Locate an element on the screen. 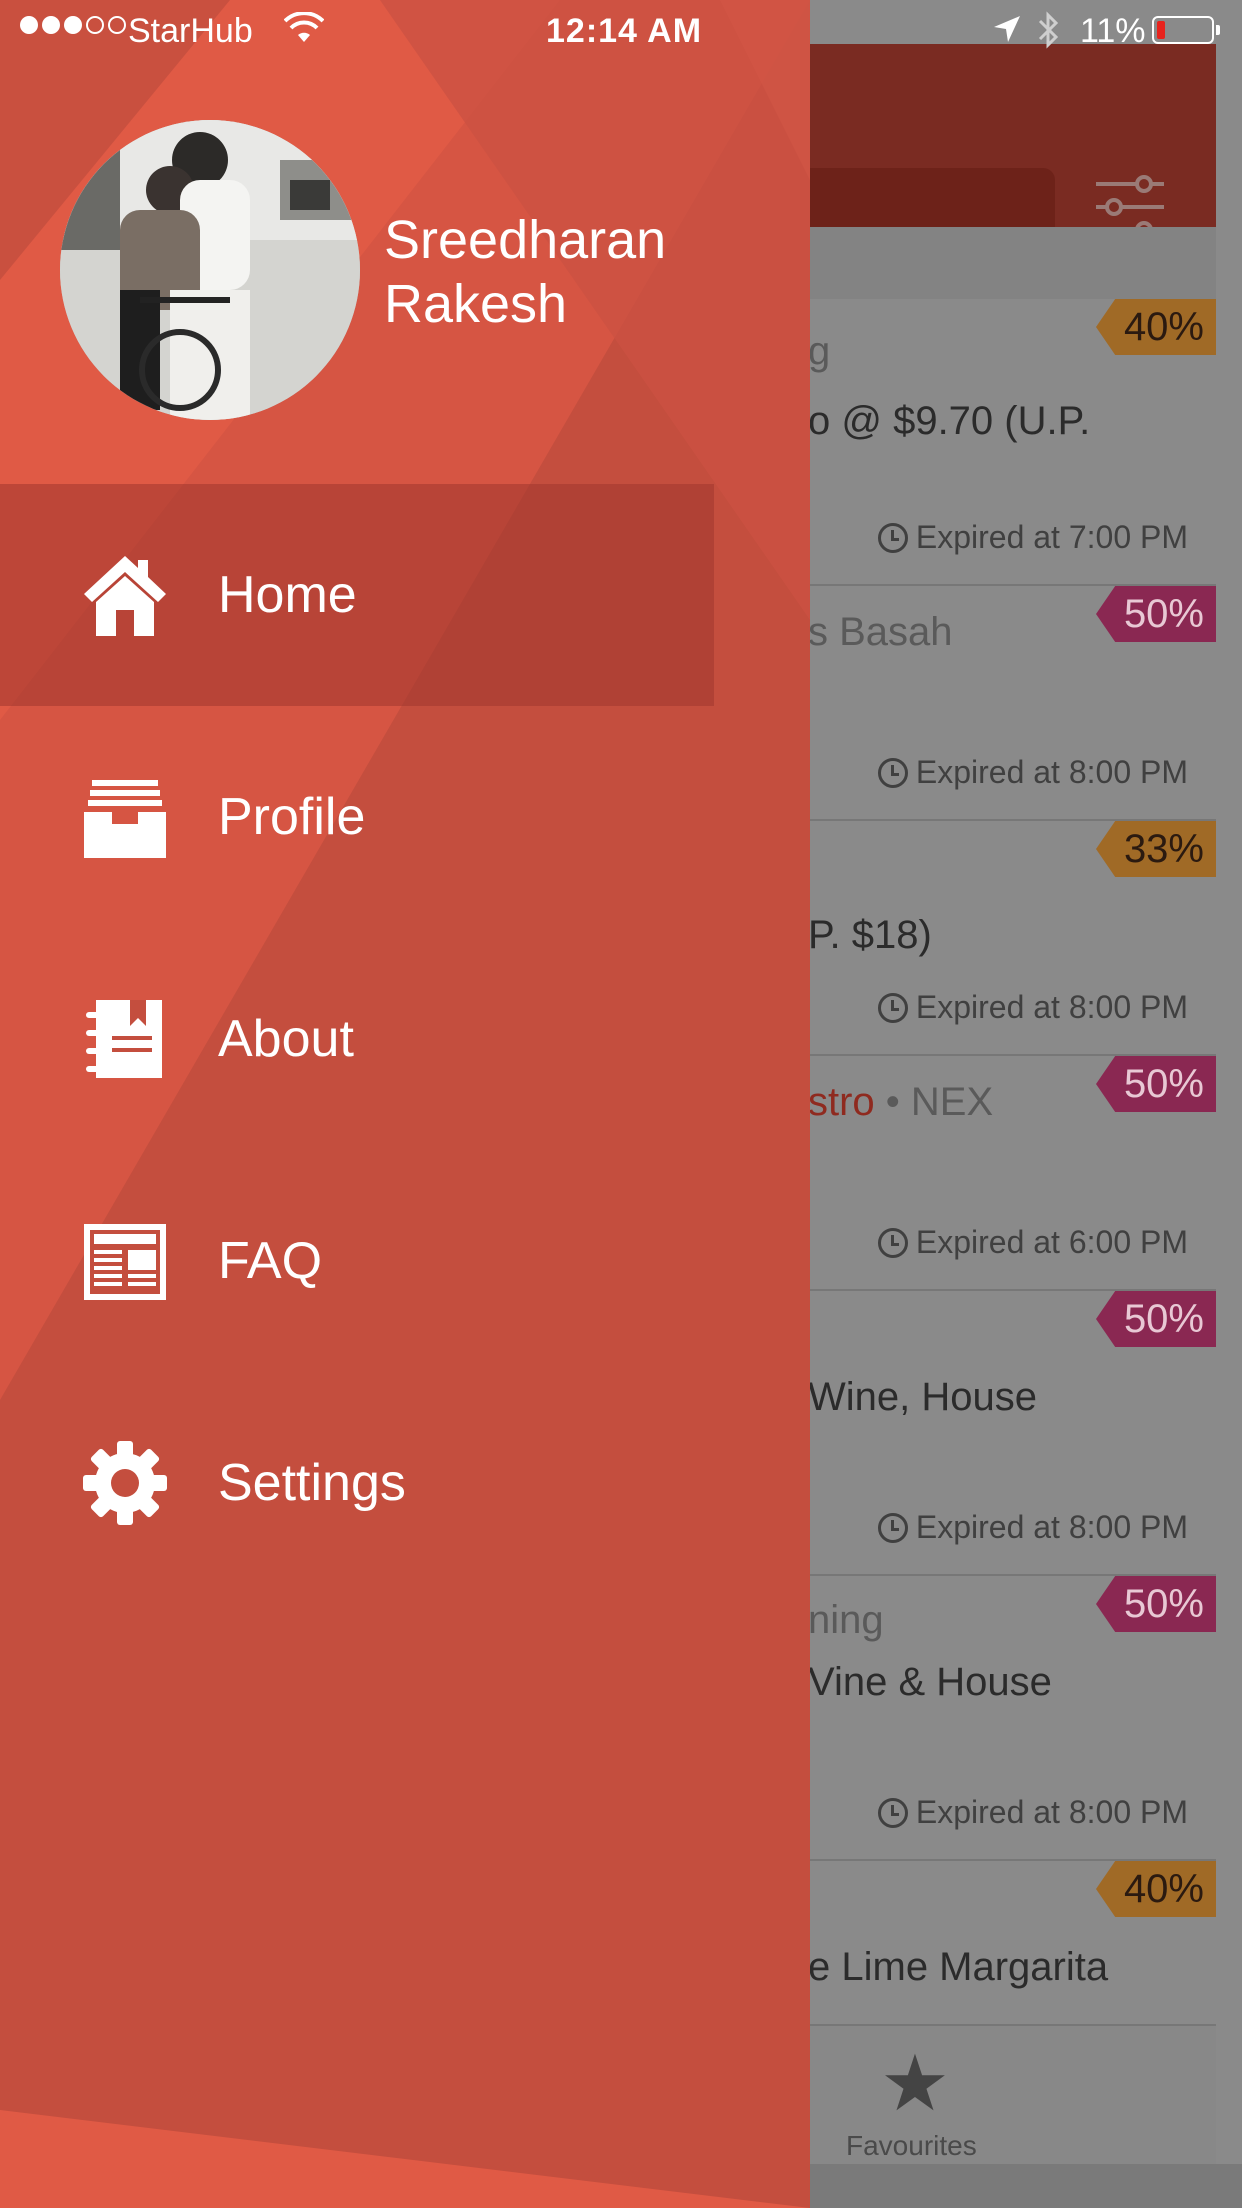 This screenshot has height=2208, width=1242. carrier-name: StarHub is located at coordinates (190, 31).